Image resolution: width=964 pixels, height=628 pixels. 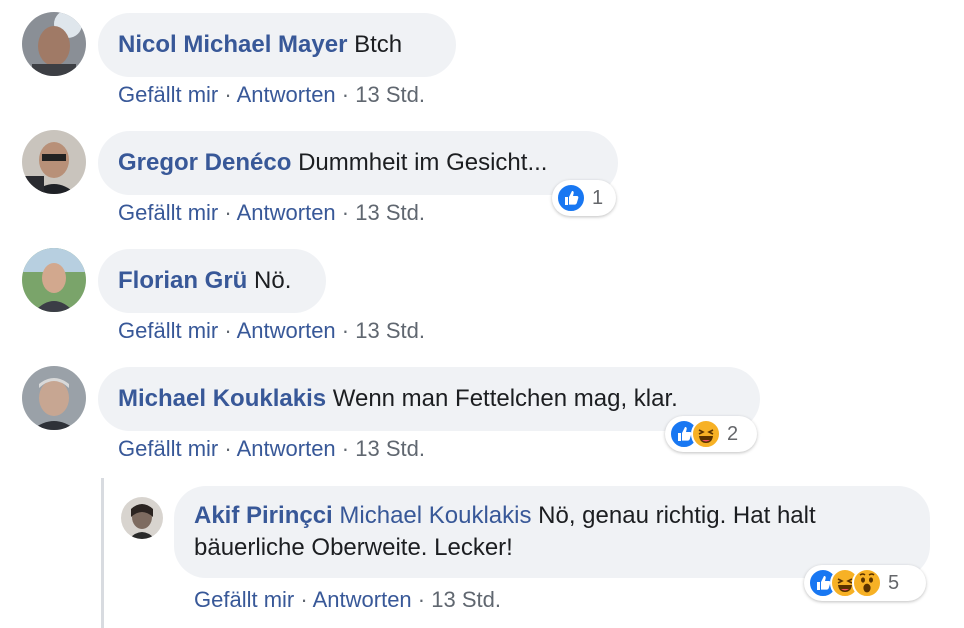 I want to click on comment-bubble: Florian Grü Nö., so click(x=212, y=281).